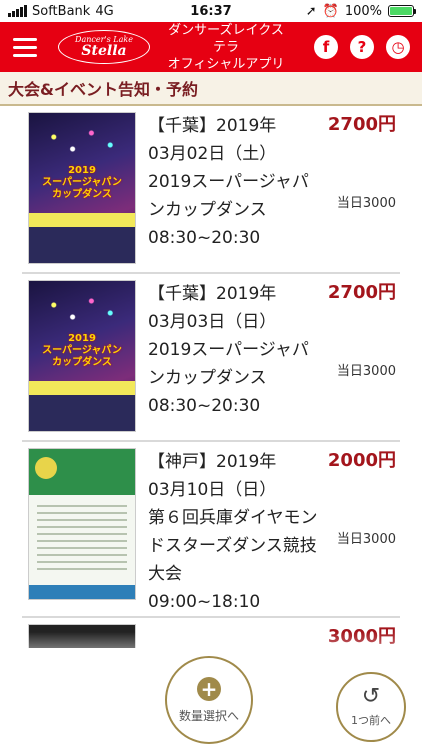  Describe the element at coordinates (226, 64) in the screenshot. I see `app-title-line2: オフィシャルアプリ` at that location.